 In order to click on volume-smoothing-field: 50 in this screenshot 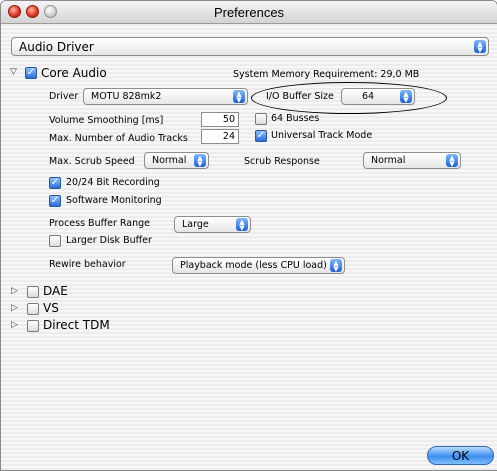, I will do `click(220, 119)`.